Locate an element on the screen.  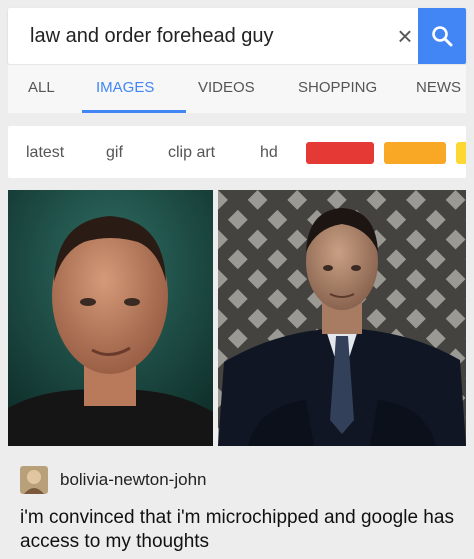
filter-chip-gif: gif is located at coordinates (114, 153).